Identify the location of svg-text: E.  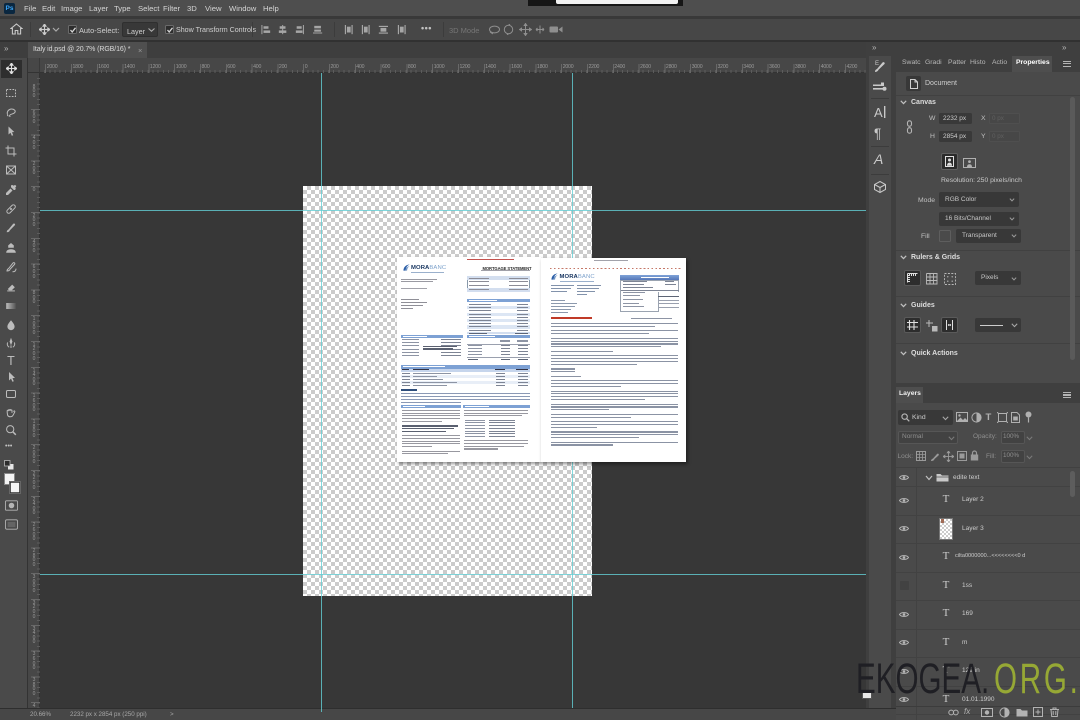
(877, 64).